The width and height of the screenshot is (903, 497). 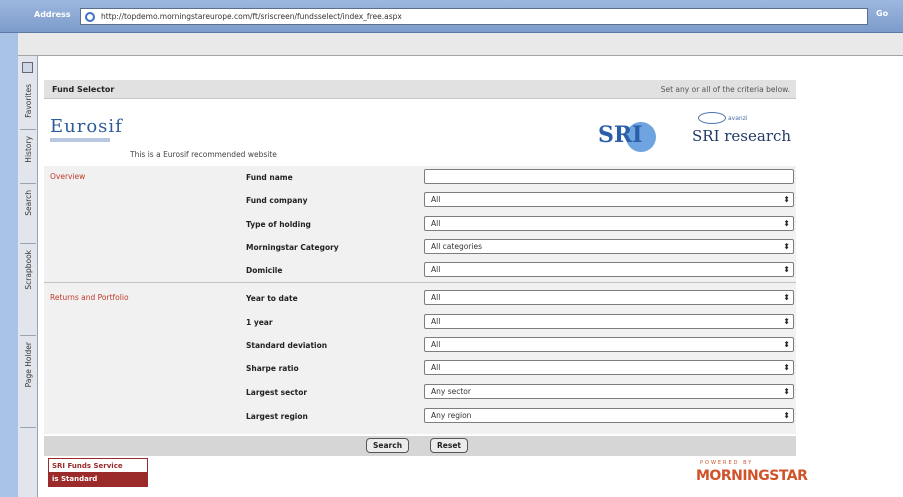 I want to click on badge-bottom-text: is Standard, so click(x=98, y=479).